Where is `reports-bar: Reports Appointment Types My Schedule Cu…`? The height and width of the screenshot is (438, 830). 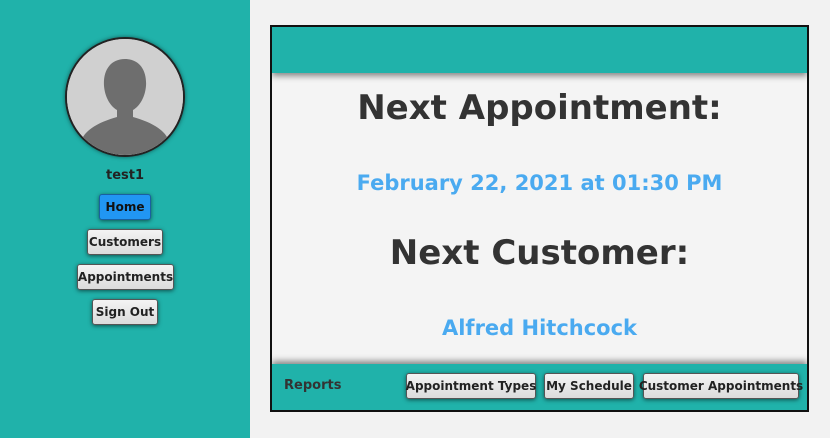
reports-bar: Reports Appointment Types My Schedule Cu… is located at coordinates (539, 387).